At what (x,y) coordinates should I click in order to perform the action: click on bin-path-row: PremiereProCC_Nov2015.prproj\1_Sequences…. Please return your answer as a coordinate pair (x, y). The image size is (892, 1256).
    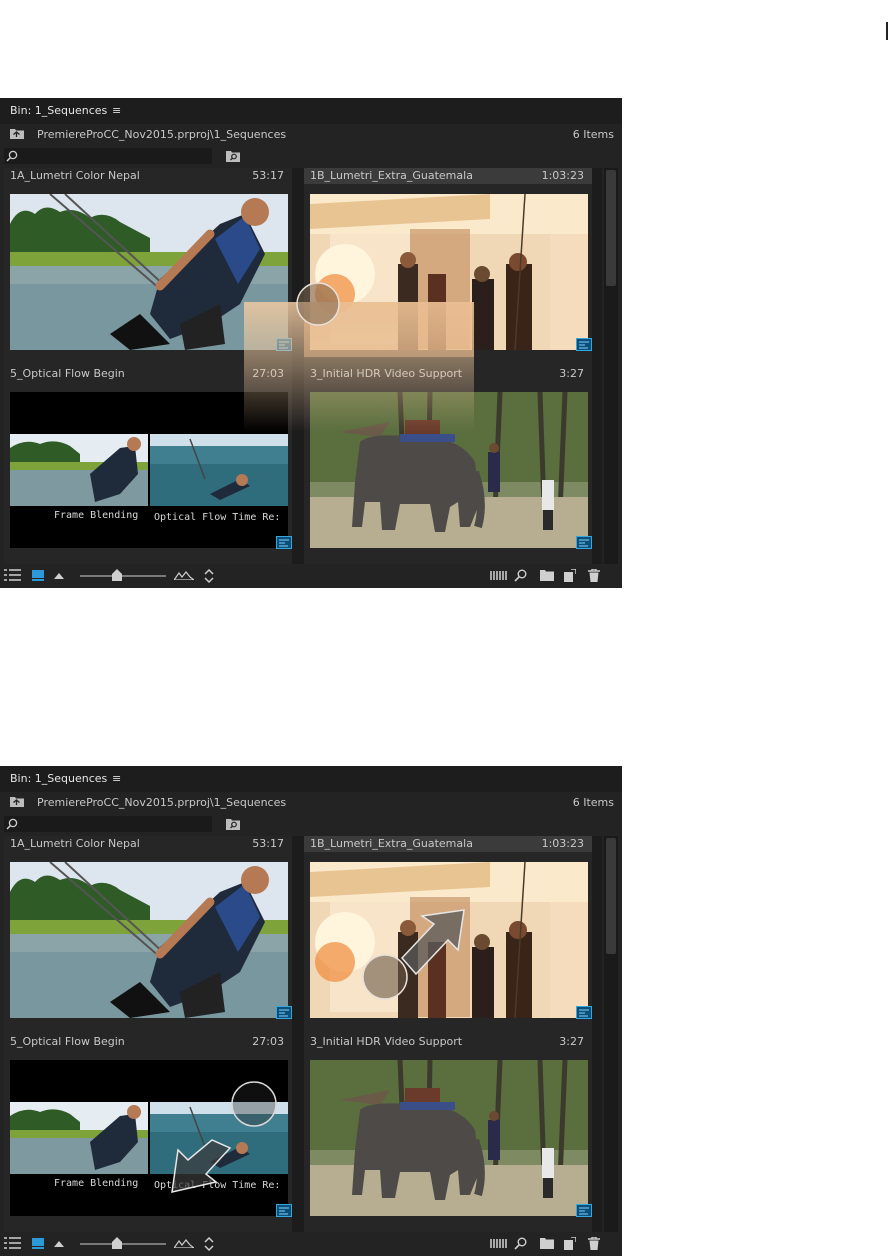
    Looking at the image, I should click on (311, 803).